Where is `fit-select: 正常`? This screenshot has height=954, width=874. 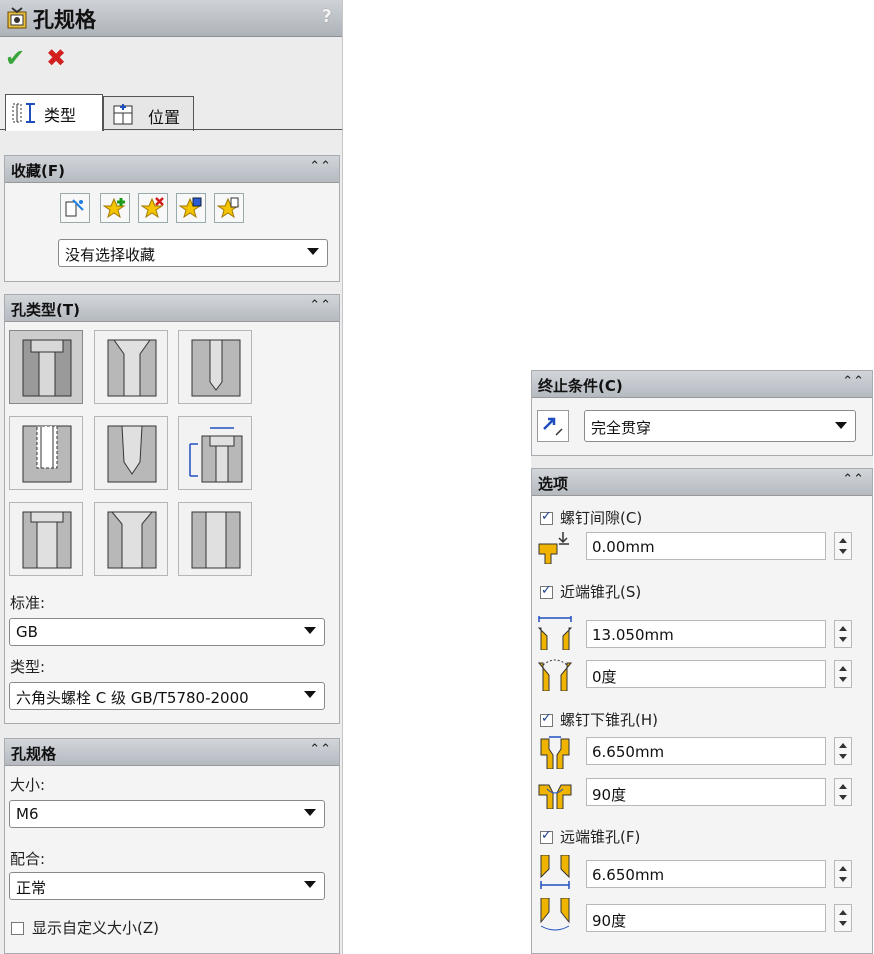 fit-select: 正常 is located at coordinates (167, 886).